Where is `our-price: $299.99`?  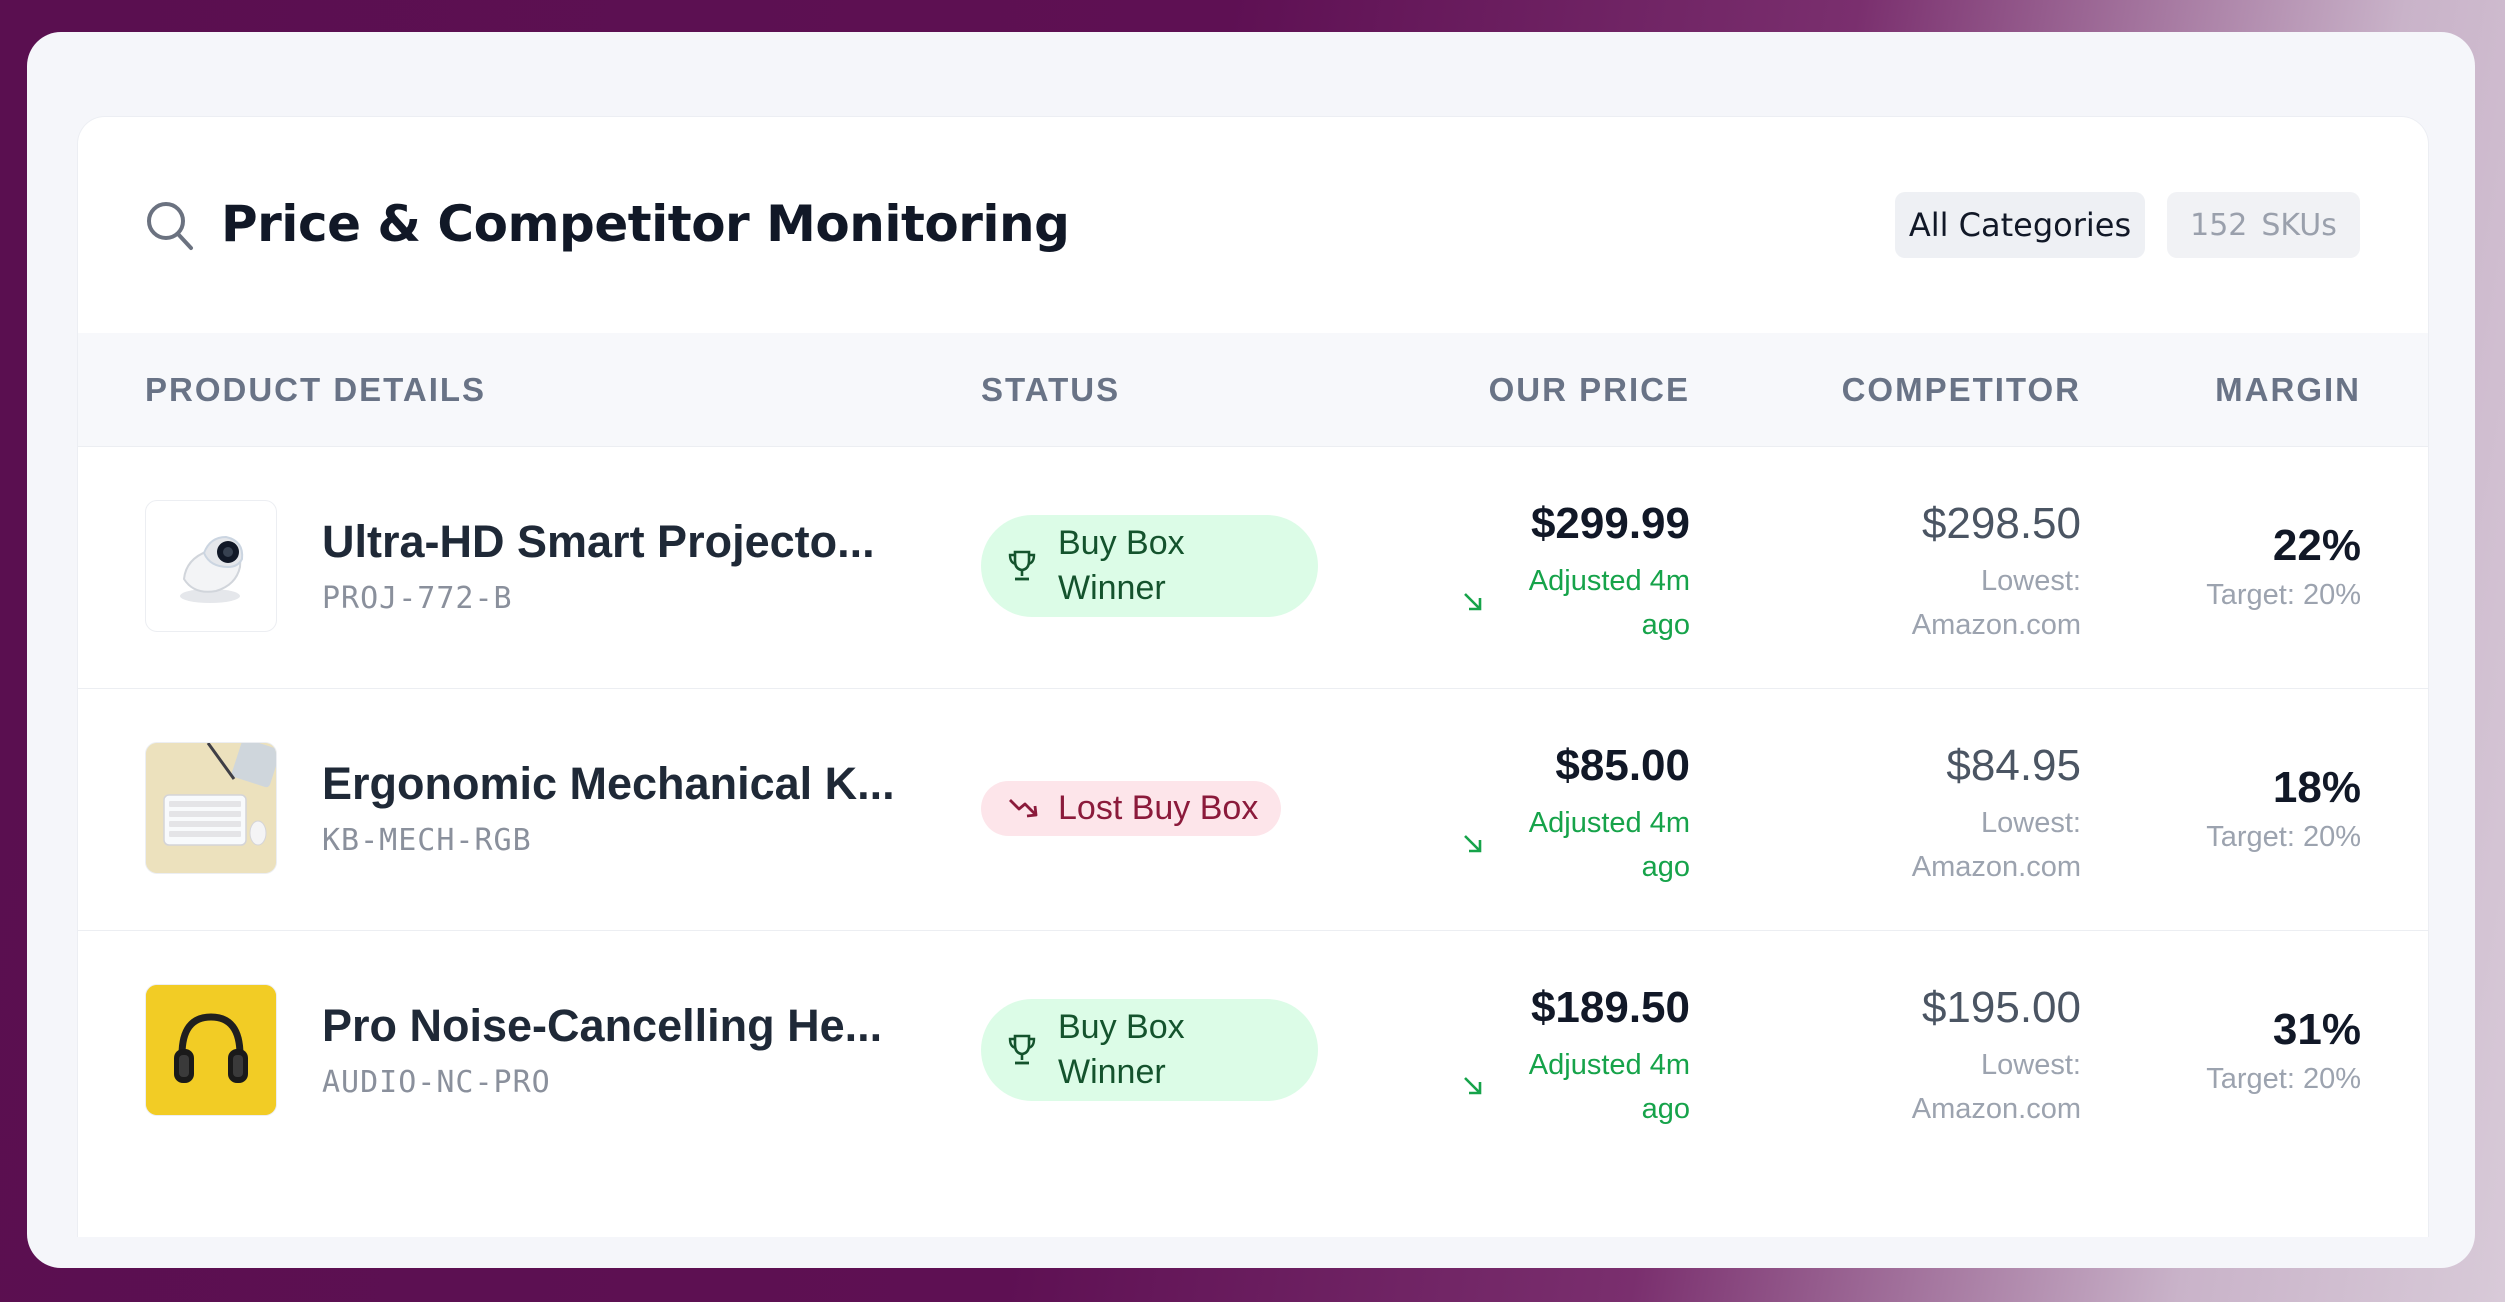 our-price: $299.99 is located at coordinates (1610, 523).